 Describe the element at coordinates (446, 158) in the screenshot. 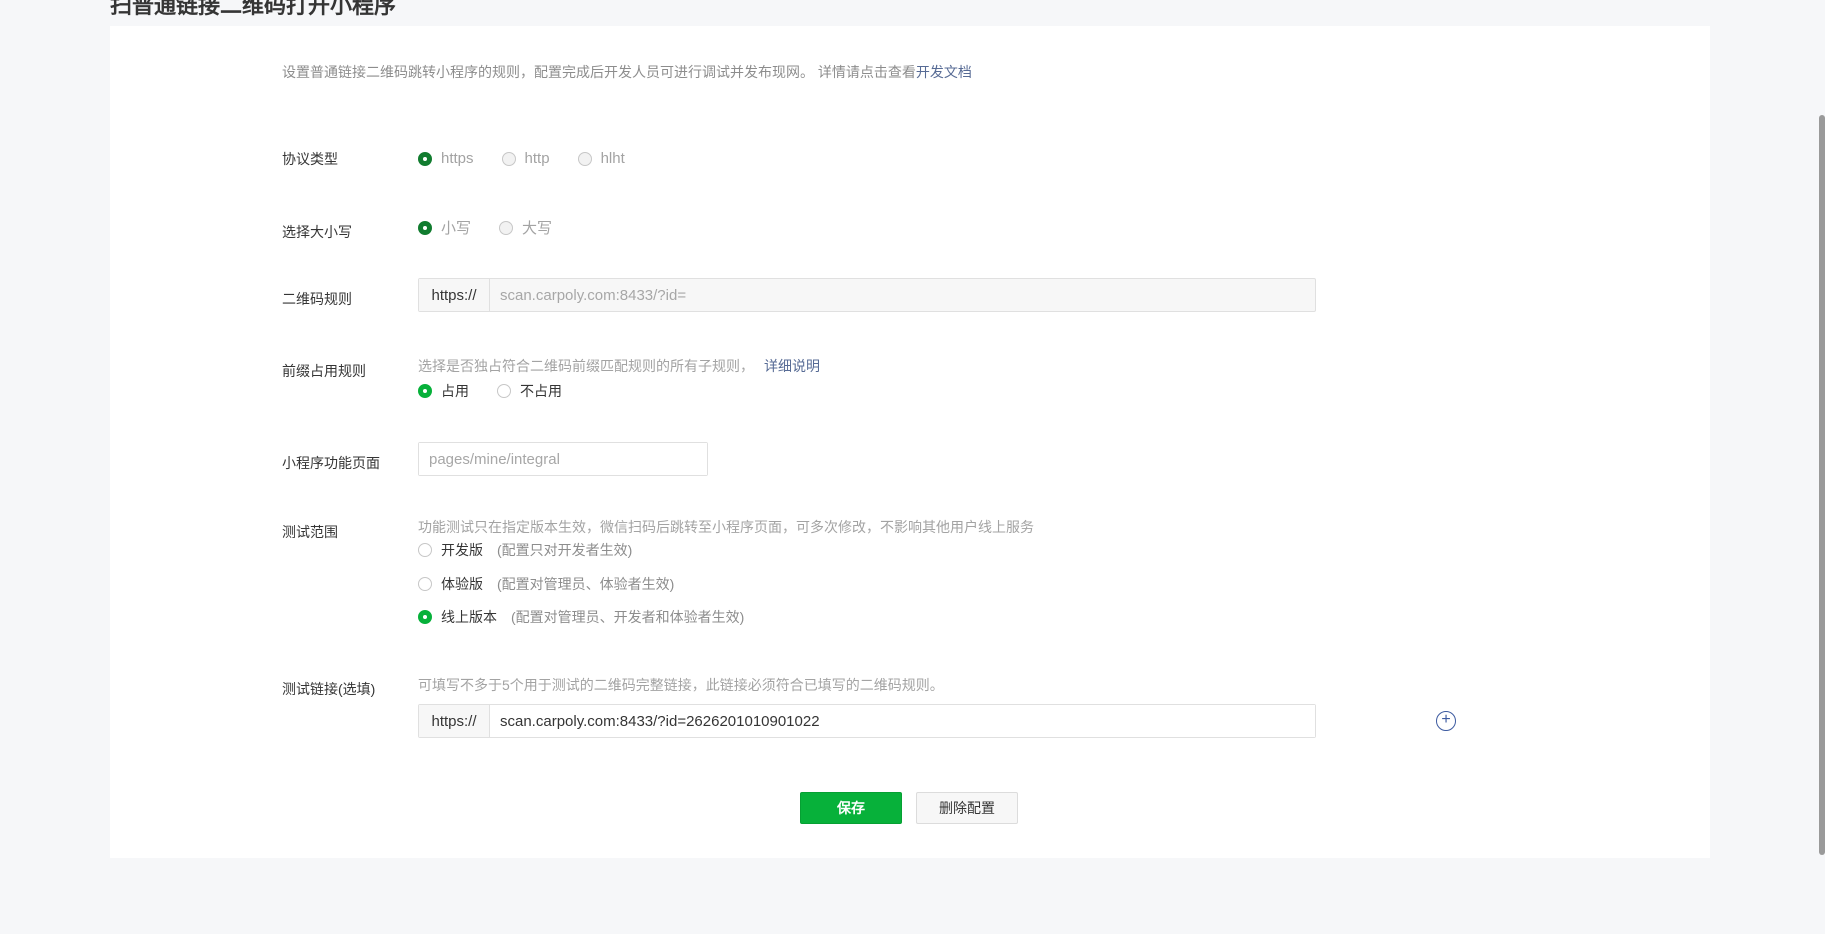

I see `protocol-option-https: https` at that location.